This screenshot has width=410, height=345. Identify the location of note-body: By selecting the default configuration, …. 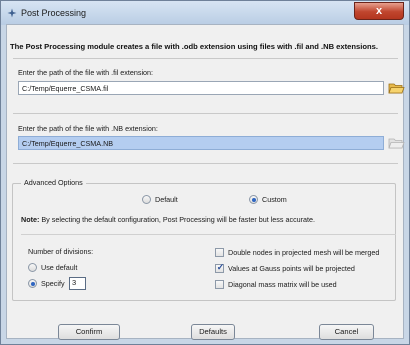
(178, 219).